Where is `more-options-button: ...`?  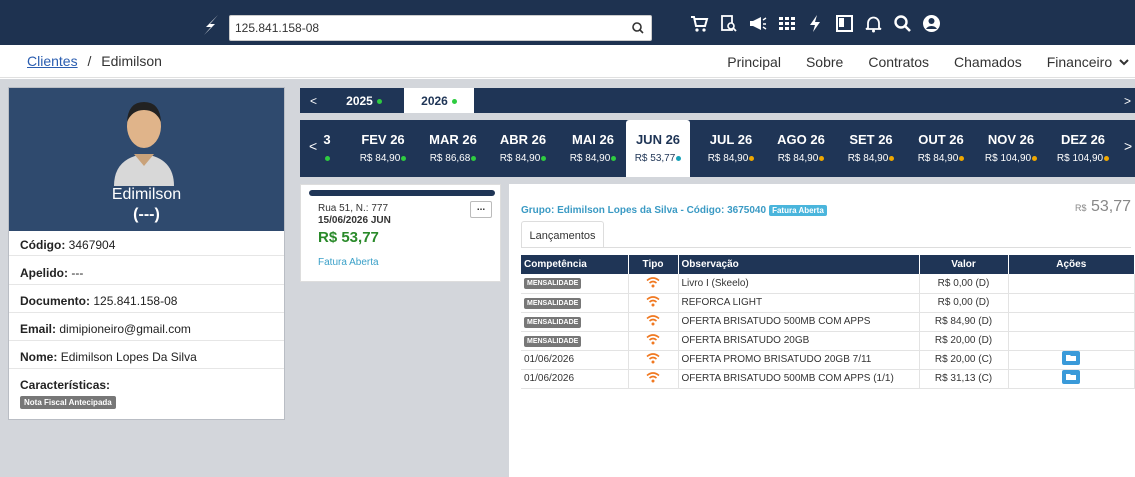
more-options-button: ... is located at coordinates (481, 209).